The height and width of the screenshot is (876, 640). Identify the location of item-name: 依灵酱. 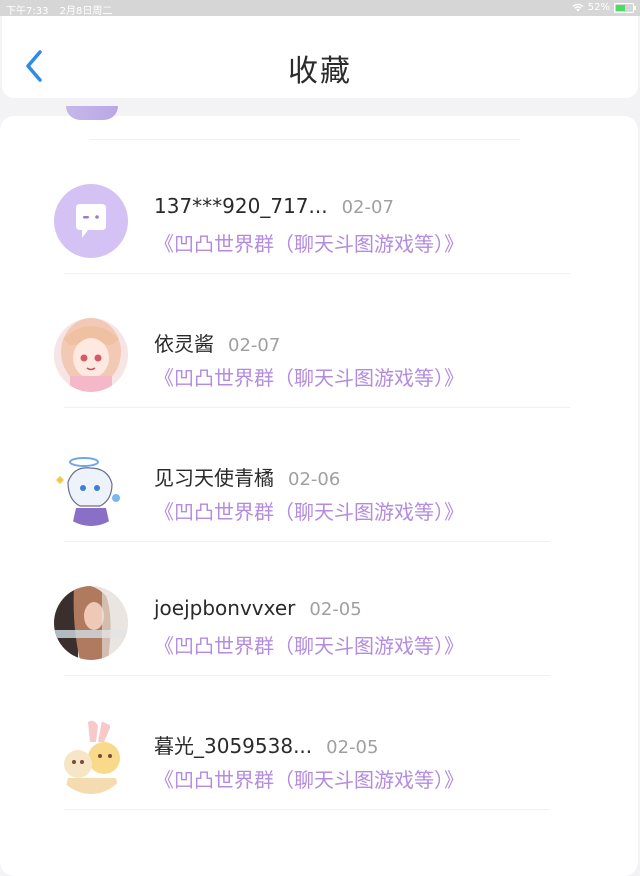
(184, 344).